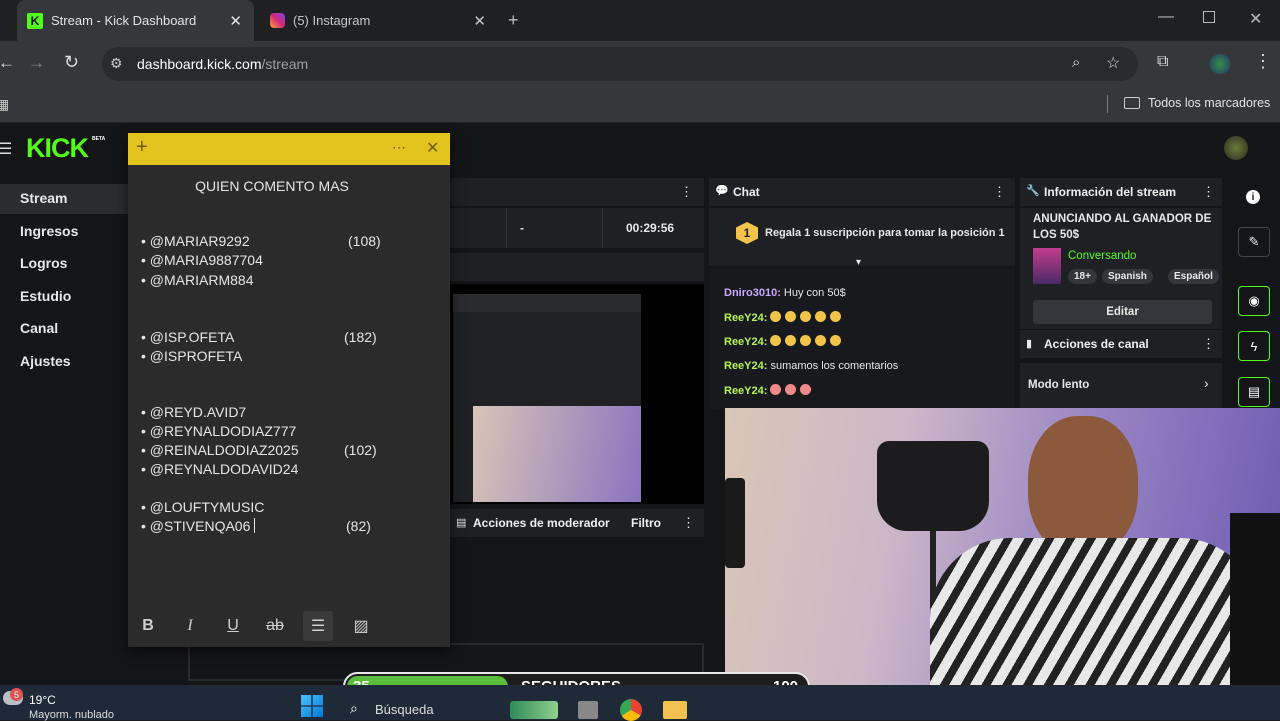 This screenshot has width=1280, height=721. Describe the element at coordinates (1113, 63) in the screenshot. I see `bookmark-star-icon: ☆` at that location.